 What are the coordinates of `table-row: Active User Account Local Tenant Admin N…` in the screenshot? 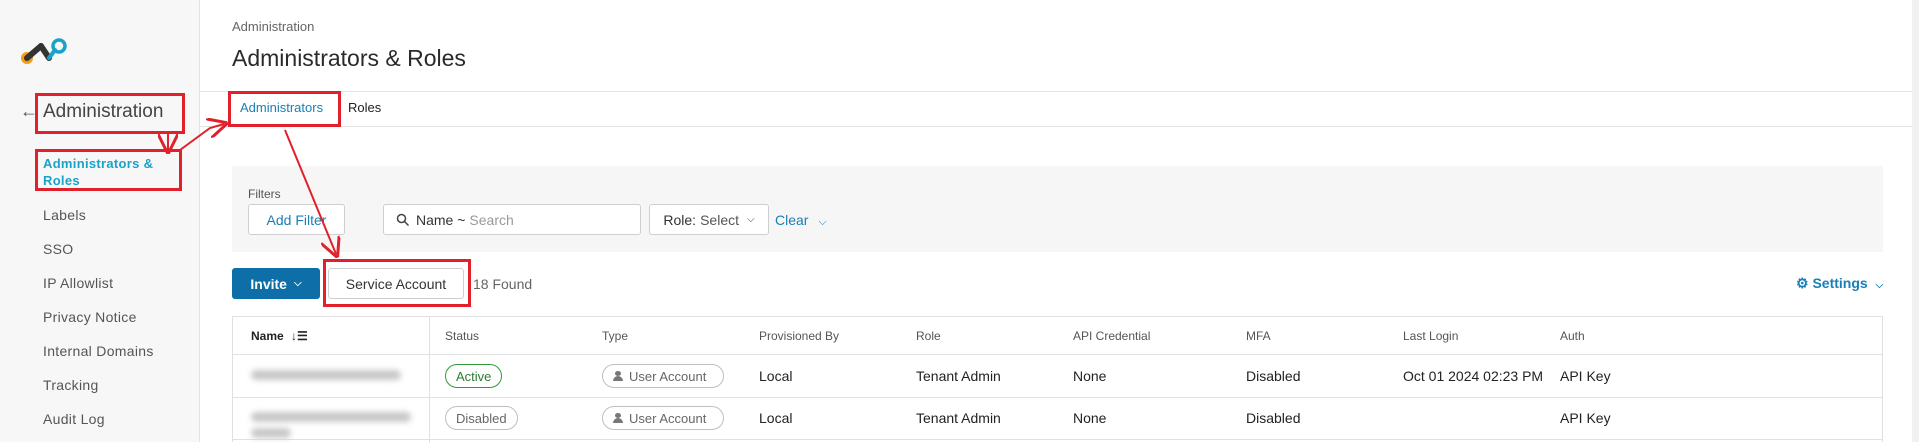 It's located at (1057, 377).